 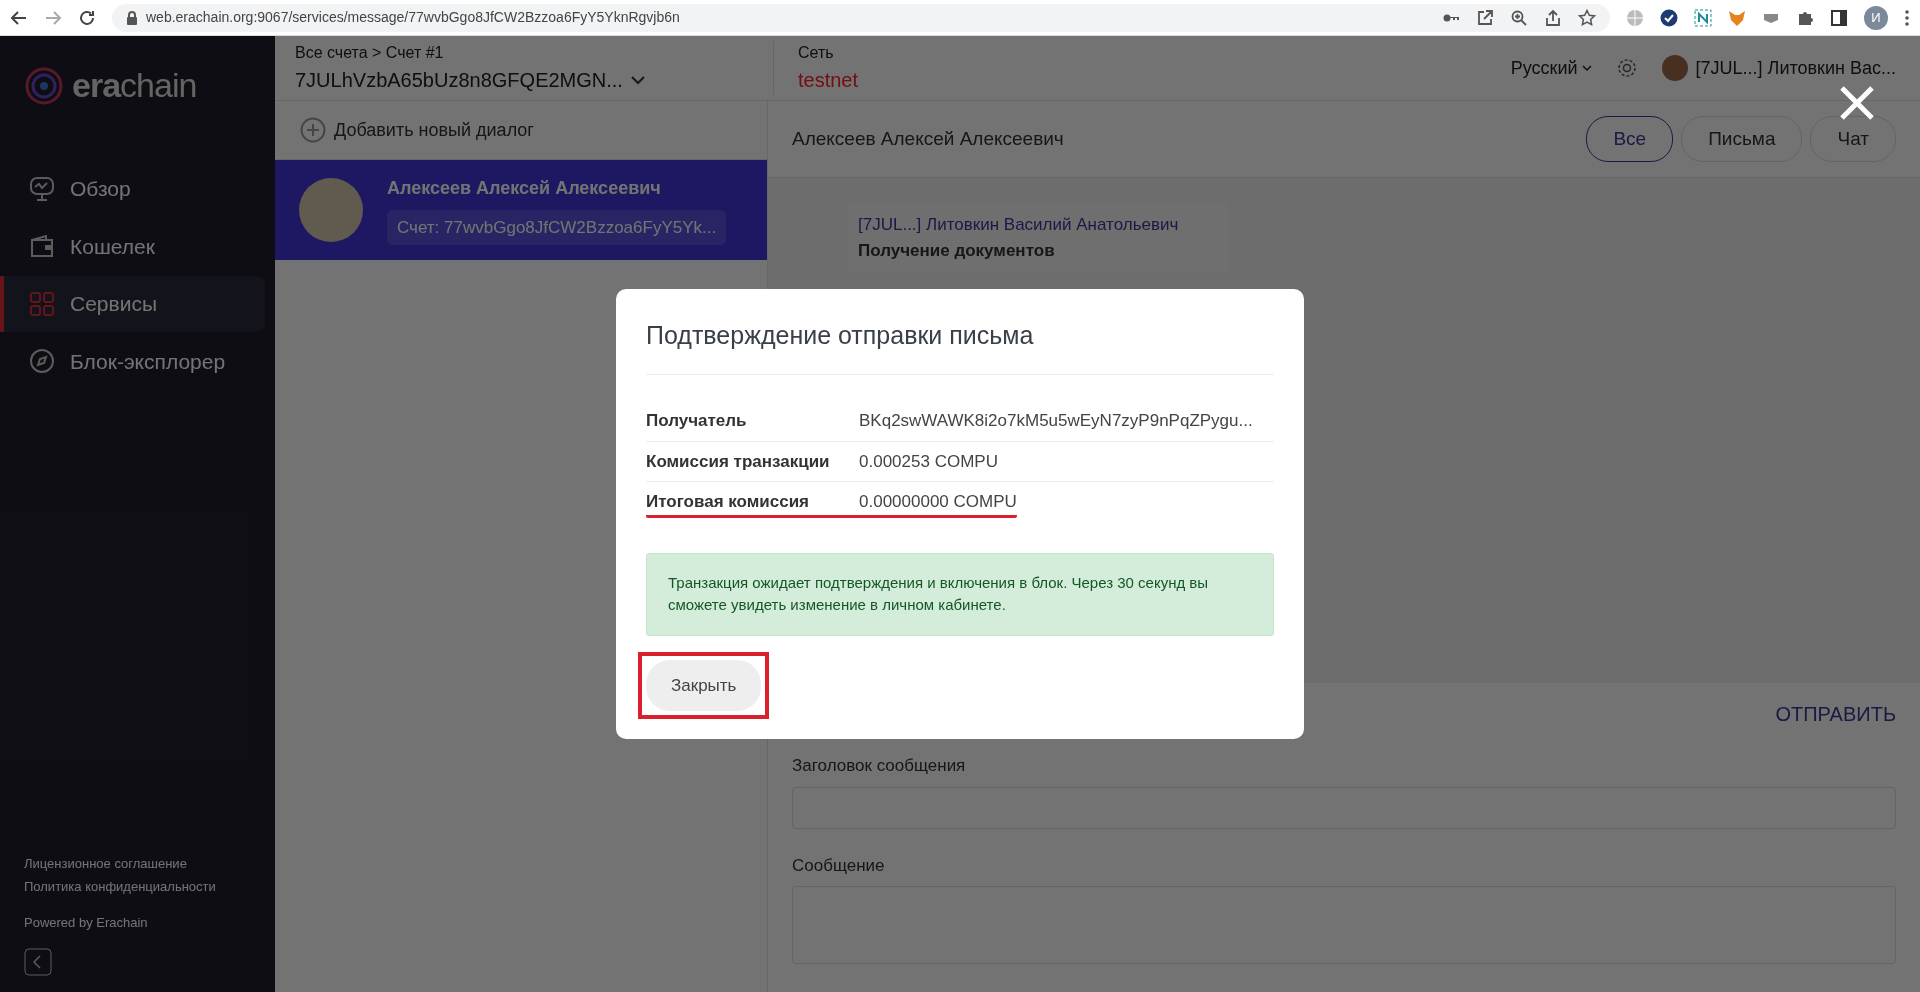 What do you see at coordinates (132, 304) in the screenshot?
I see `sidebar-item: Сервисы` at bounding box center [132, 304].